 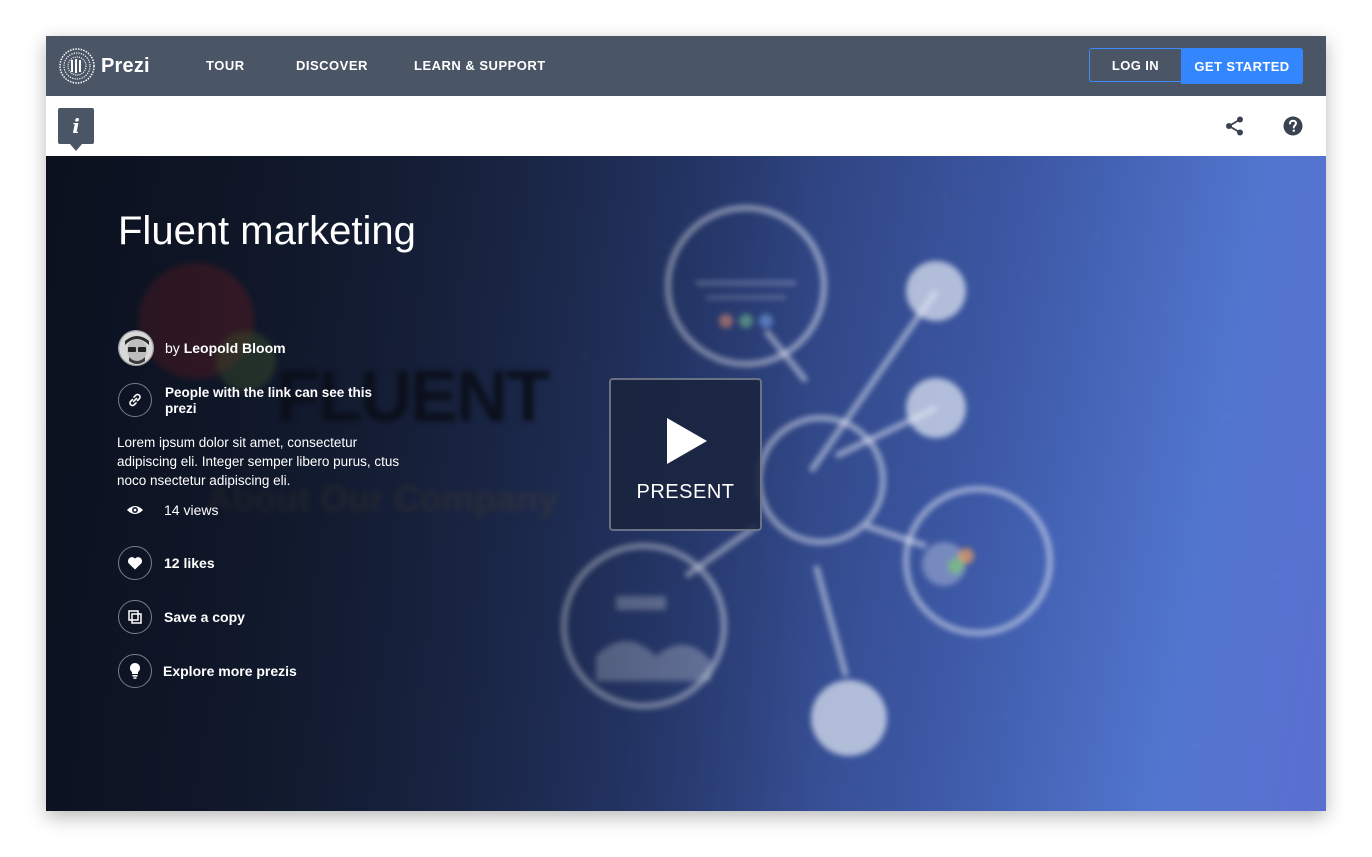 I want to click on nav-link-tour: TOUR, so click(x=225, y=65).